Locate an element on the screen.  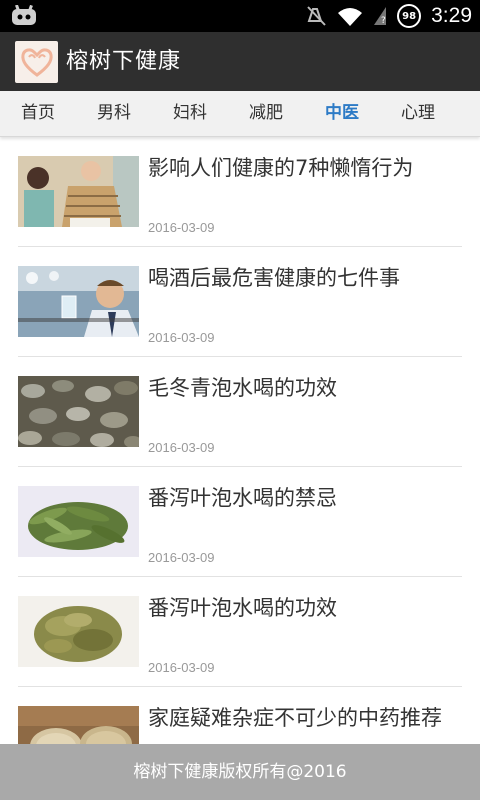
tab-chinese-medicine: 中医 is located at coordinates (342, 114).